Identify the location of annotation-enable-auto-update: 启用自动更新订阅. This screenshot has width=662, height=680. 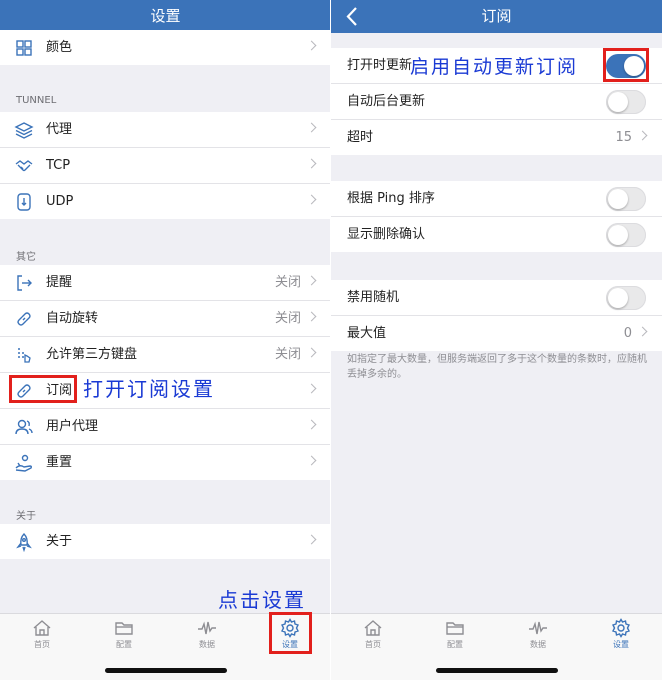
(494, 67).